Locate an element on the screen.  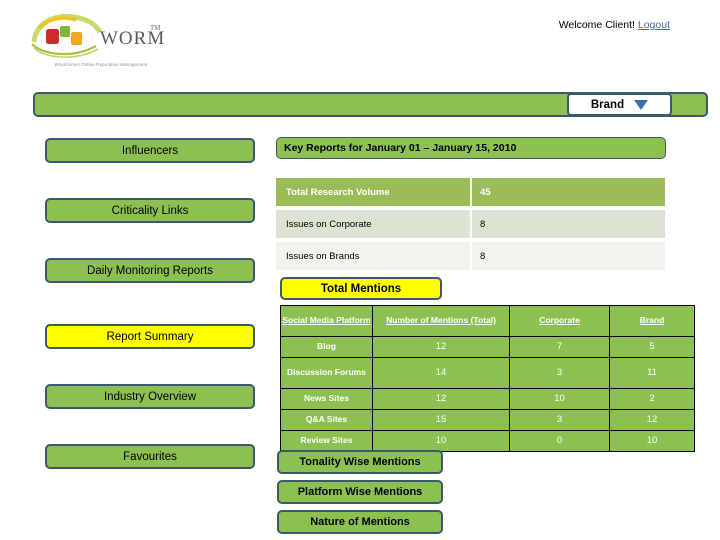
logout-link: Logout is located at coordinates (654, 25).